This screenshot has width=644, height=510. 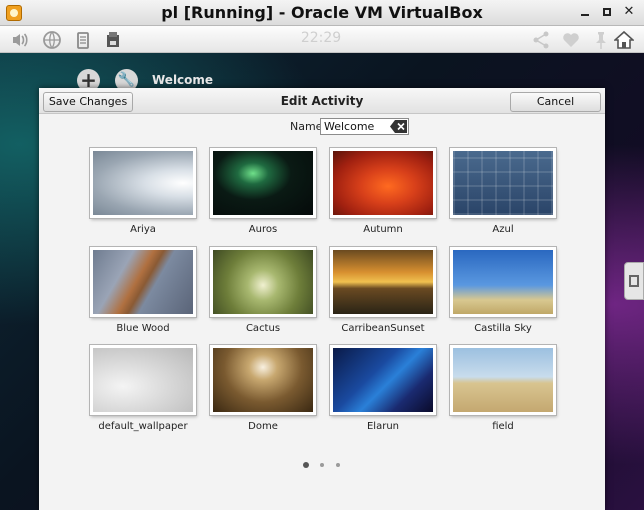 What do you see at coordinates (541, 40) in the screenshot?
I see `share-icon` at bounding box center [541, 40].